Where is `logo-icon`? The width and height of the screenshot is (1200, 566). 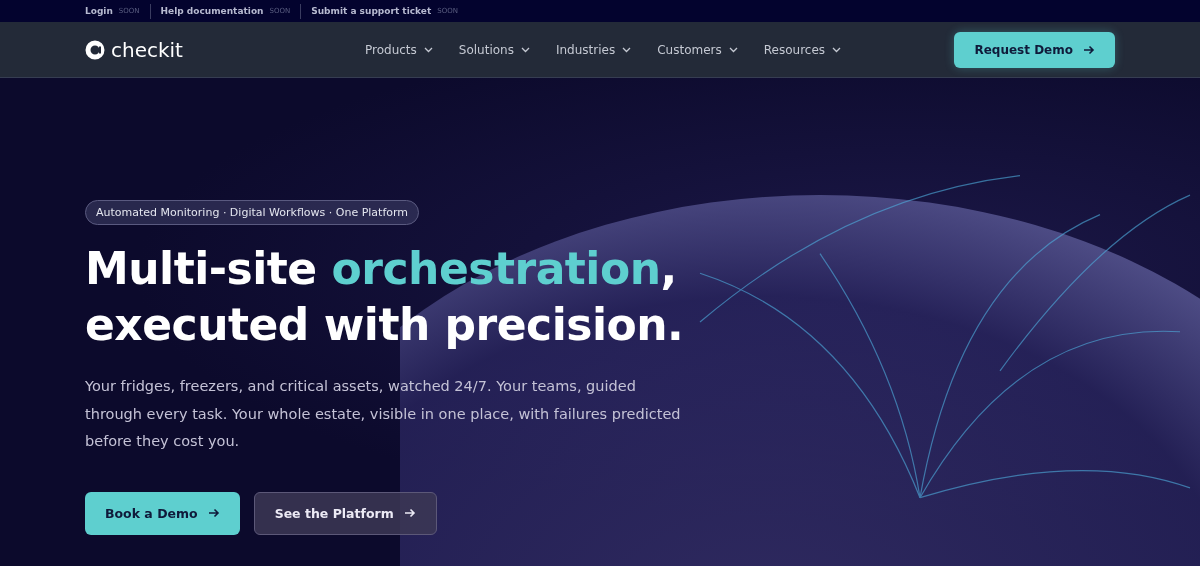
logo-icon is located at coordinates (95, 49).